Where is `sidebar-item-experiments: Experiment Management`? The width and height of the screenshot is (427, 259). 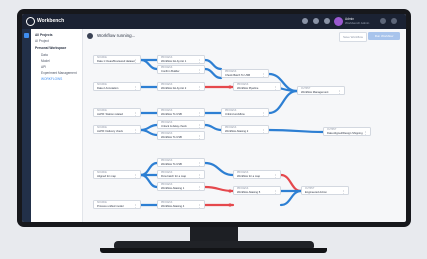 sidebar-item-experiments: Experiment Management is located at coordinates (59, 73).